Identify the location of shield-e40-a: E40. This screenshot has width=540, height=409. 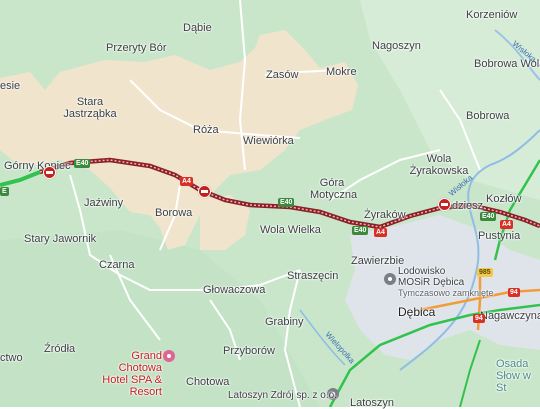
(82, 163).